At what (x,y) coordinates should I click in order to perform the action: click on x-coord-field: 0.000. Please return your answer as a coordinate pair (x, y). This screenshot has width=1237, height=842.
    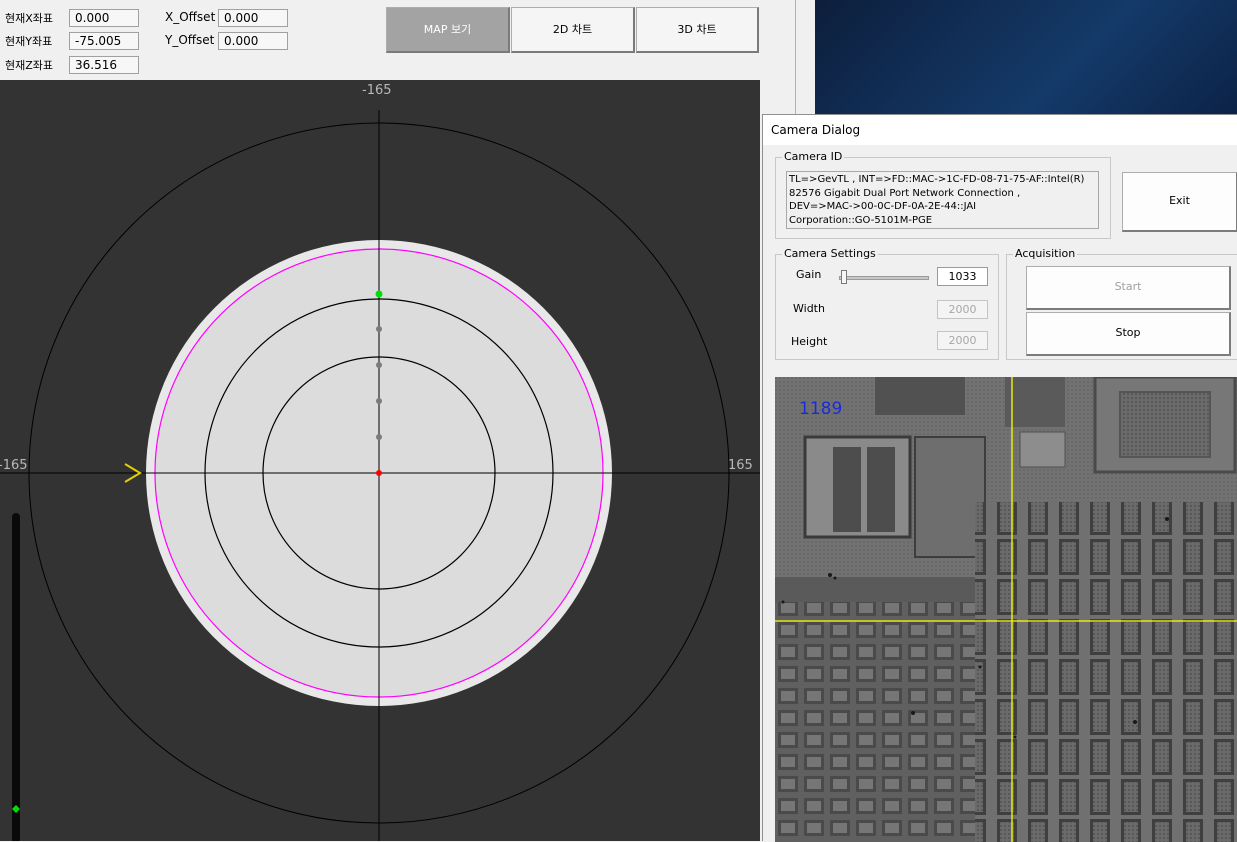
    Looking at the image, I should click on (104, 18).